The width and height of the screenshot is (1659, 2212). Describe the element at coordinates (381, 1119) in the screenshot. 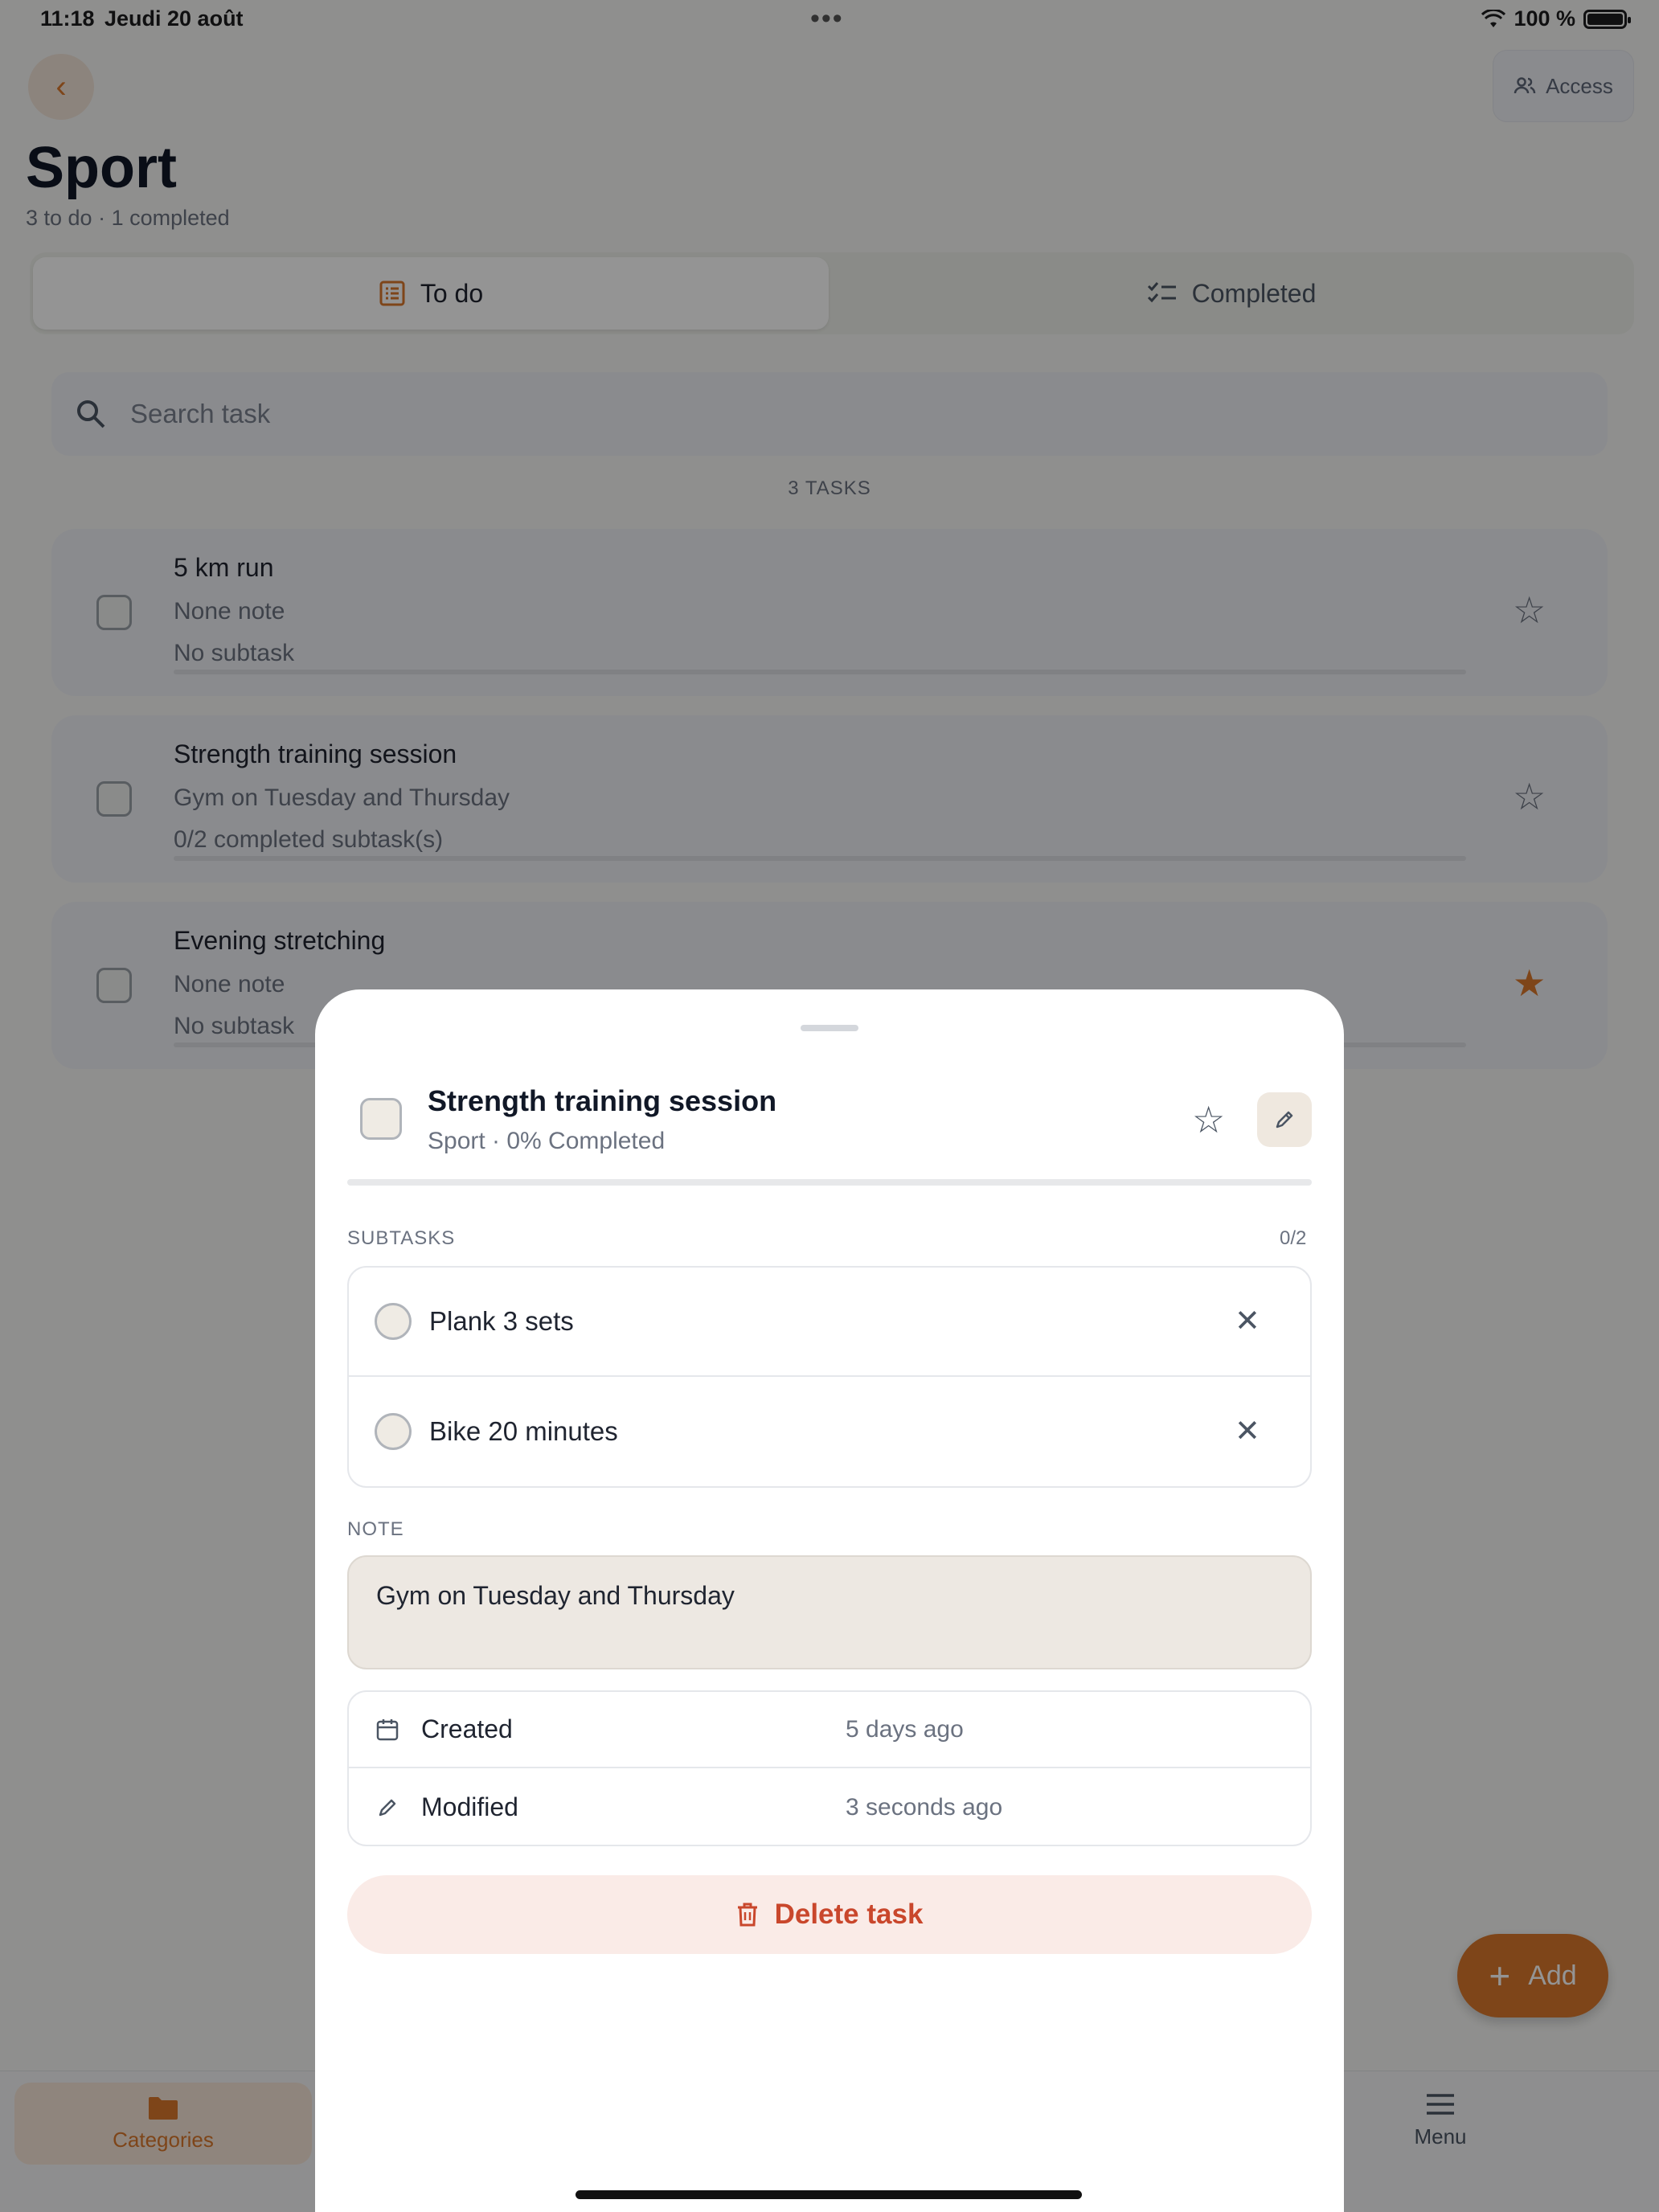

I see `task-checkbox` at that location.